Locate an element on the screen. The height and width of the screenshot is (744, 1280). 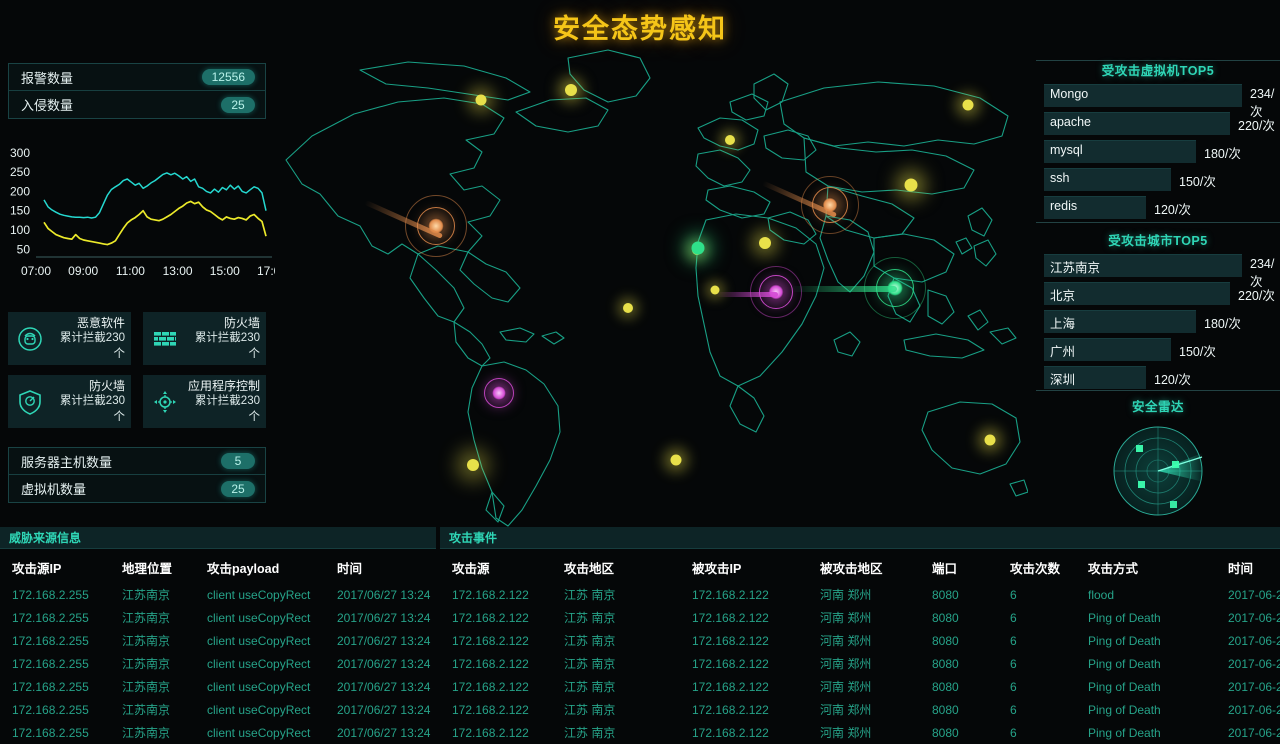
top5-bar-value: 150/次 is located at coordinates (1197, 352).